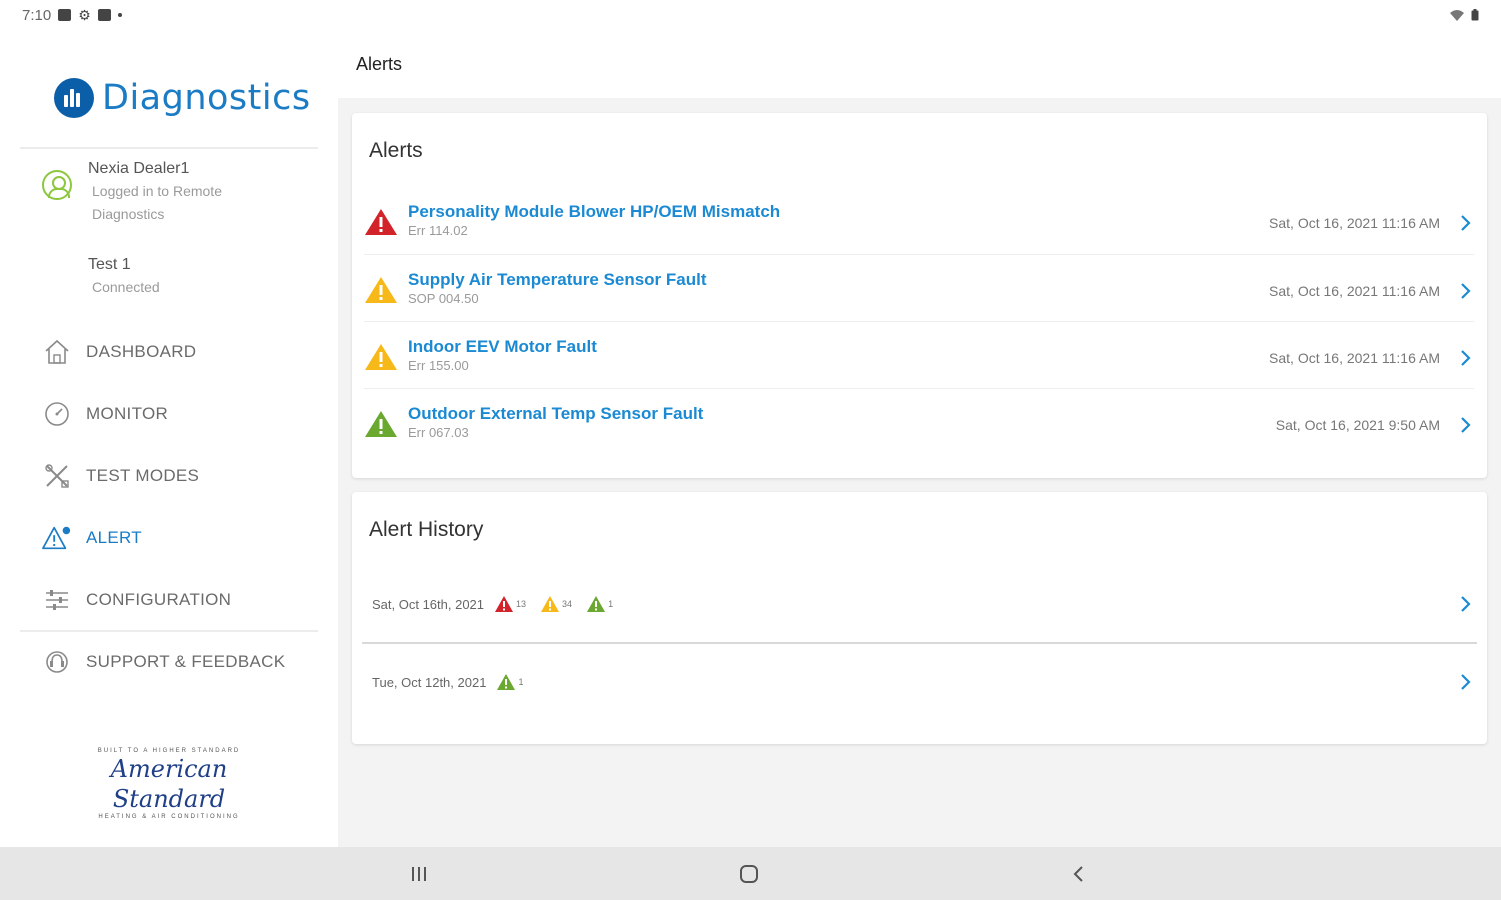 Image resolution: width=1501 pixels, height=900 pixels. I want to click on alerts-card-title: Alerts, so click(396, 150).